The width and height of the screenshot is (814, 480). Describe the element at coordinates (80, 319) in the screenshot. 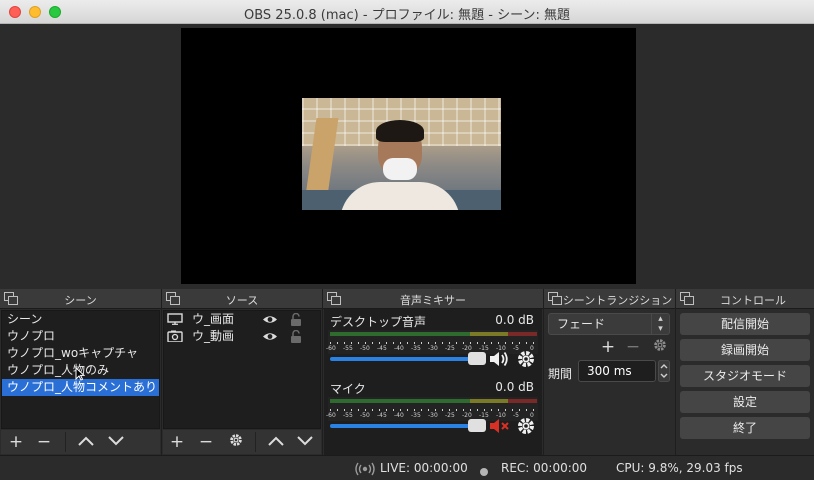

I see `scene-item: シーン` at that location.